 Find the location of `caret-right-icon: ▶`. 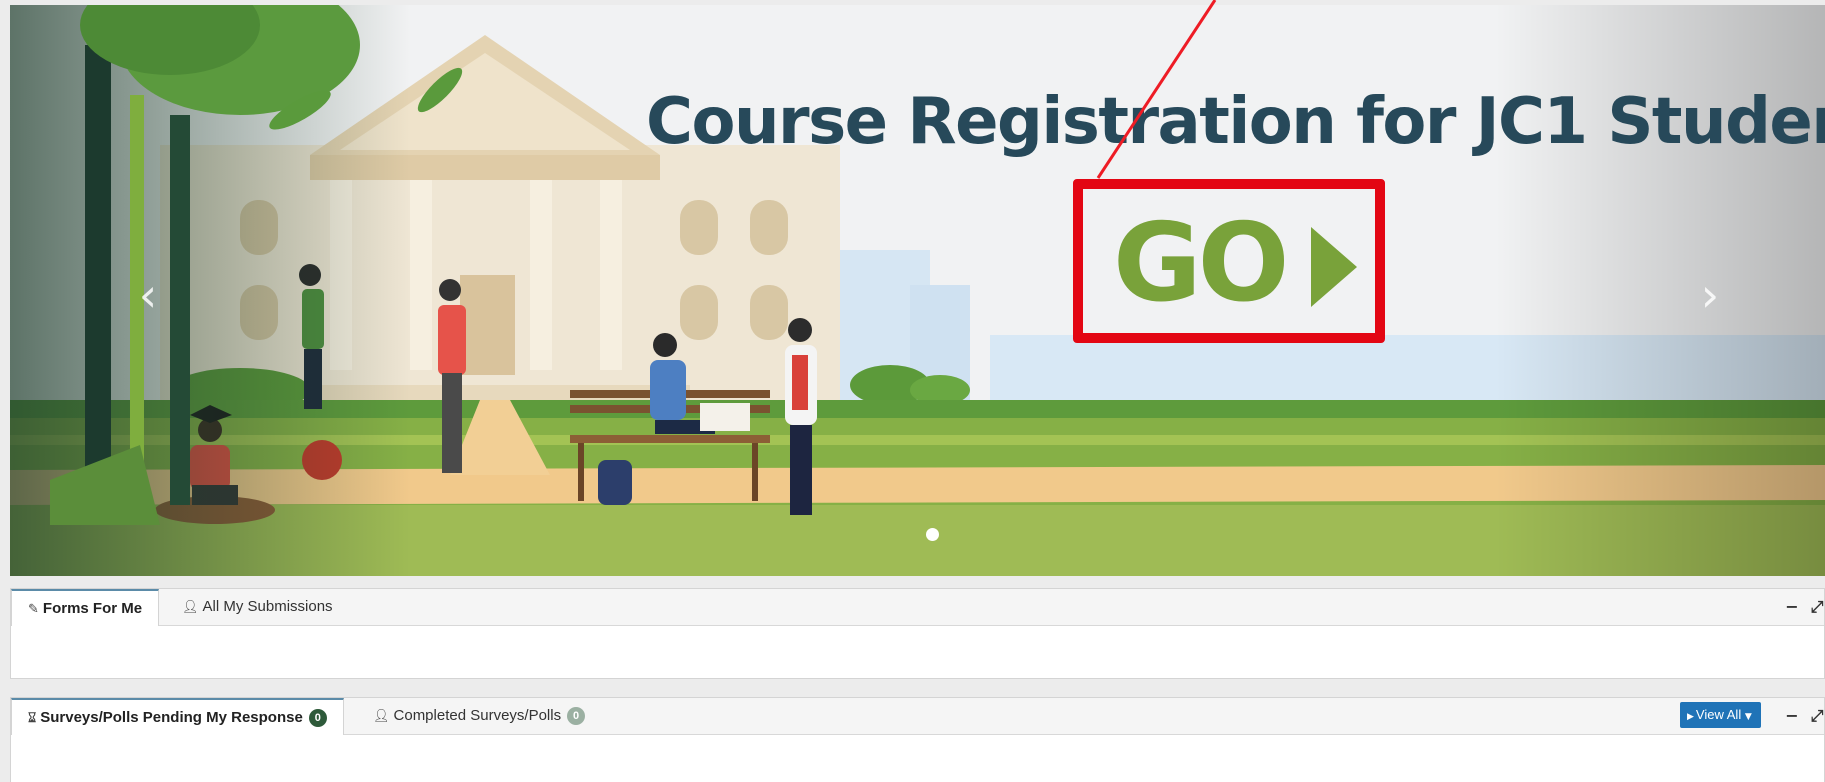

caret-right-icon: ▶ is located at coordinates (1690, 717).